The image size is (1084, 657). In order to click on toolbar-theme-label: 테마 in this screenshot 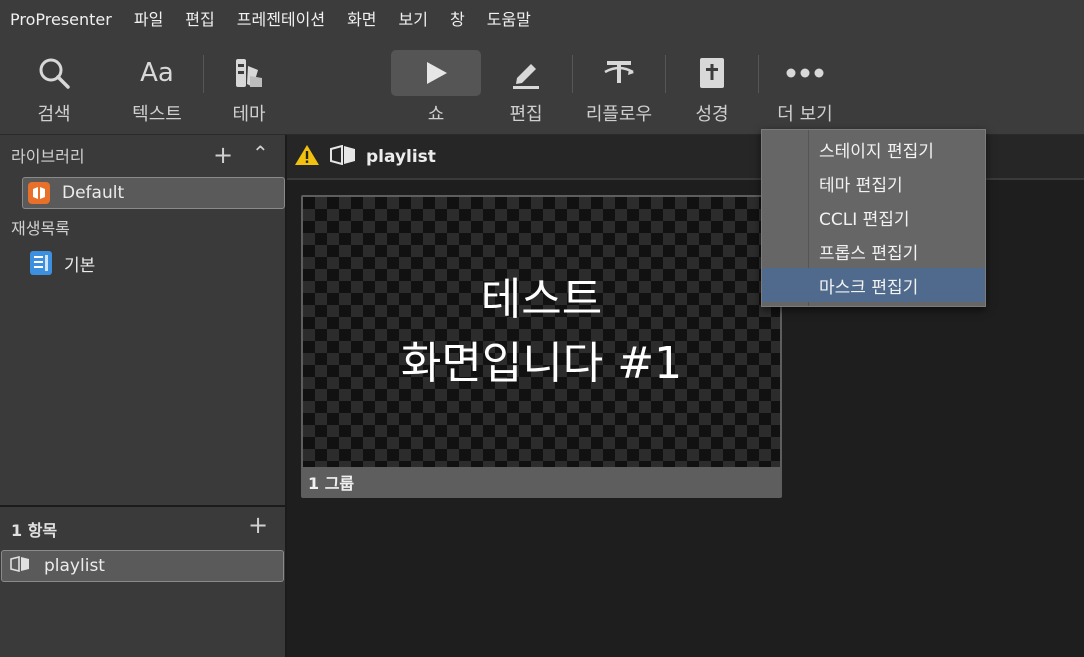, I will do `click(249, 114)`.